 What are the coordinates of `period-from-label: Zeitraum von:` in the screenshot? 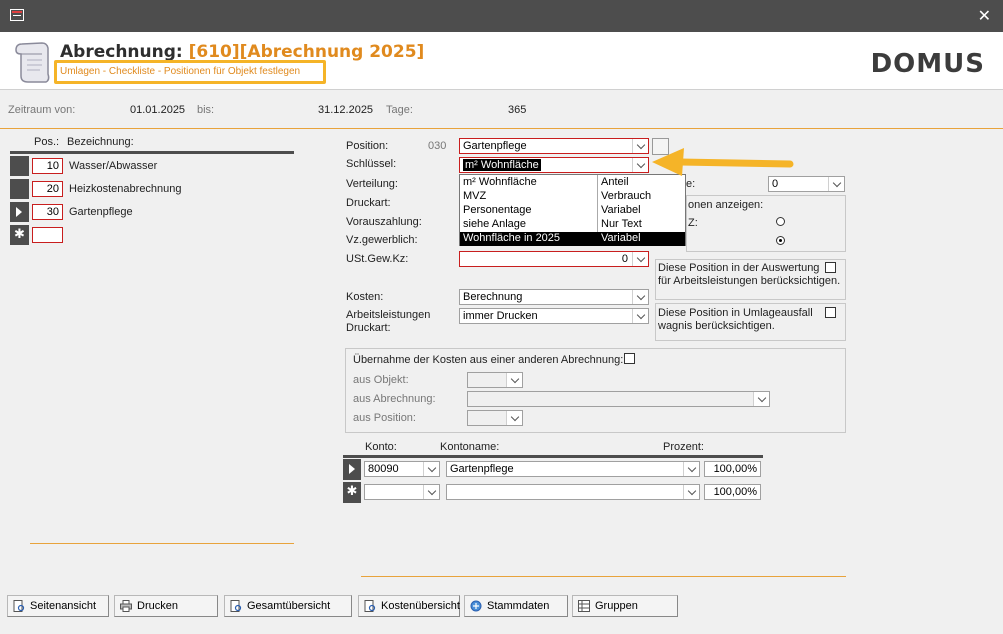 It's located at (42, 110).